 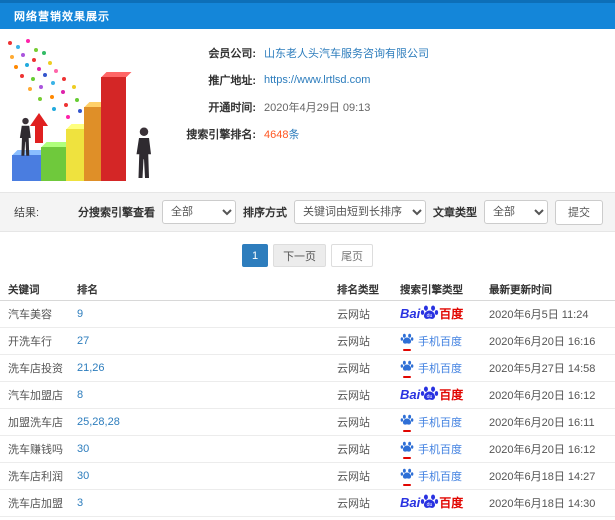 What do you see at coordinates (552, 341) in the screenshot?
I see `update-time-cell: 2020年6月20日 16:16` at bounding box center [552, 341].